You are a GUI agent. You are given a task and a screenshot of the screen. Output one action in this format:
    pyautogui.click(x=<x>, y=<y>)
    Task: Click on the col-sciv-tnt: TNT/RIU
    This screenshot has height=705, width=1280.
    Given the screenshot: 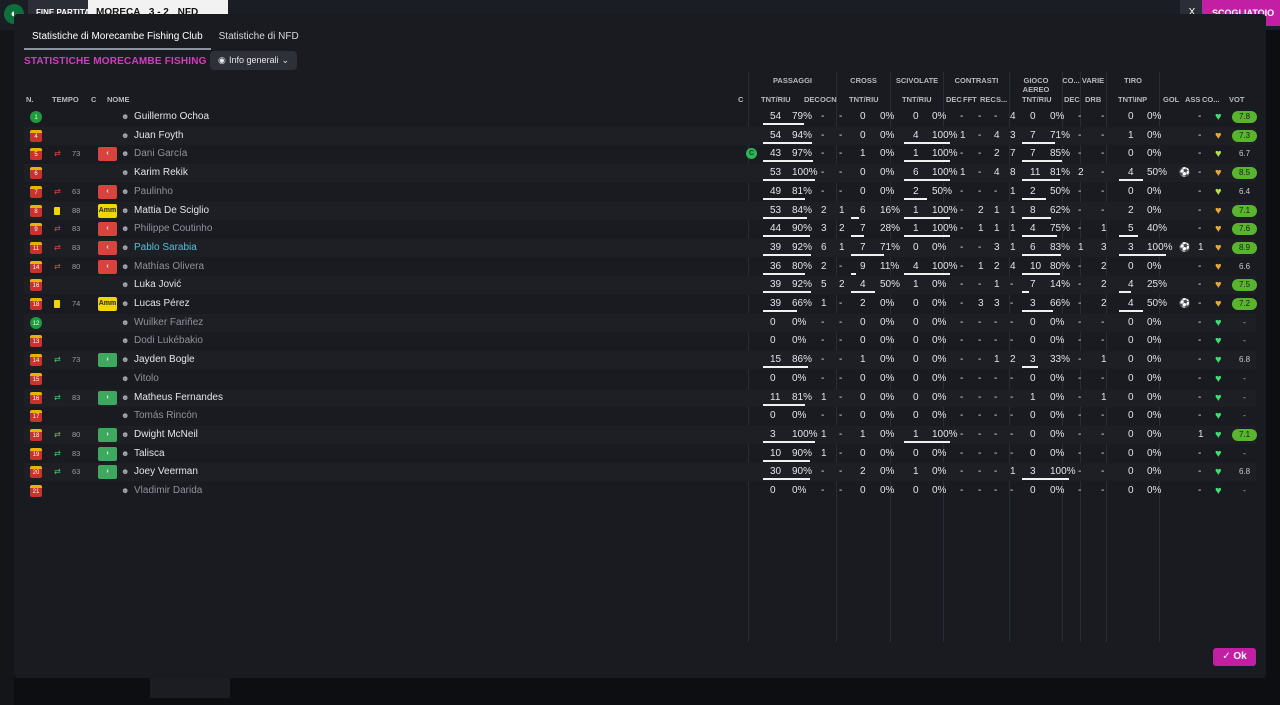 What is the action you would take?
    pyautogui.click(x=917, y=99)
    